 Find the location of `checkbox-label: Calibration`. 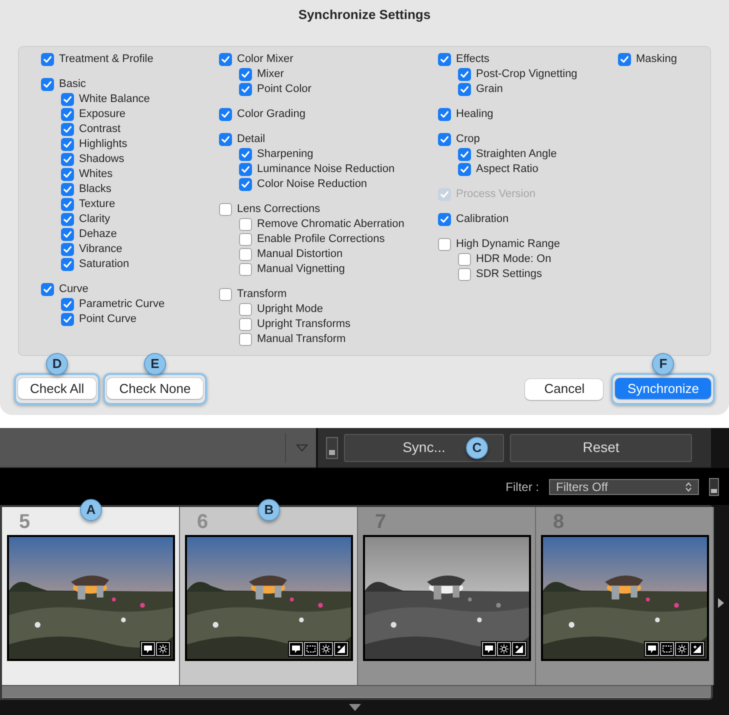

checkbox-label: Calibration is located at coordinates (482, 220).